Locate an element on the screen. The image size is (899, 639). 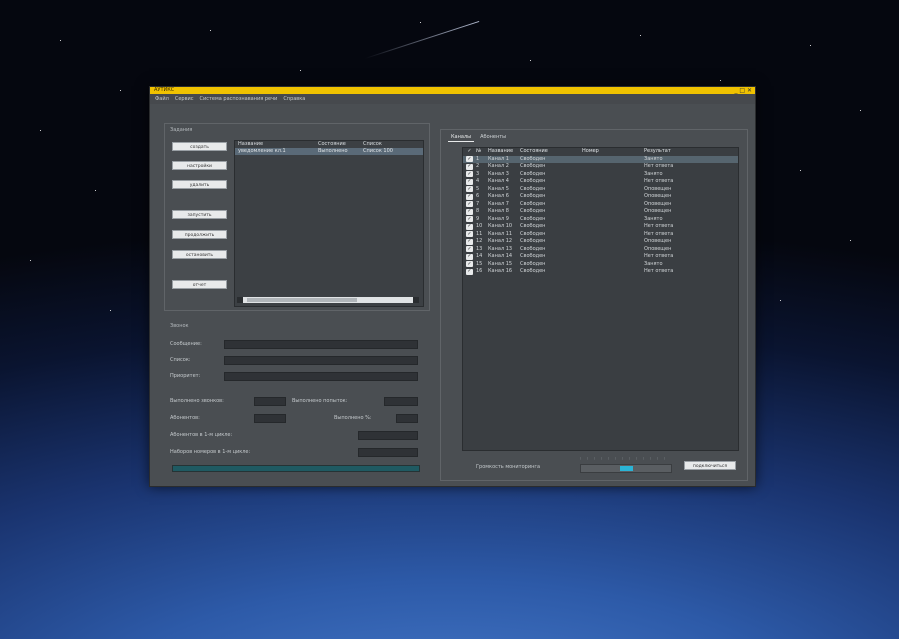
volume-slider is located at coordinates (626, 468).